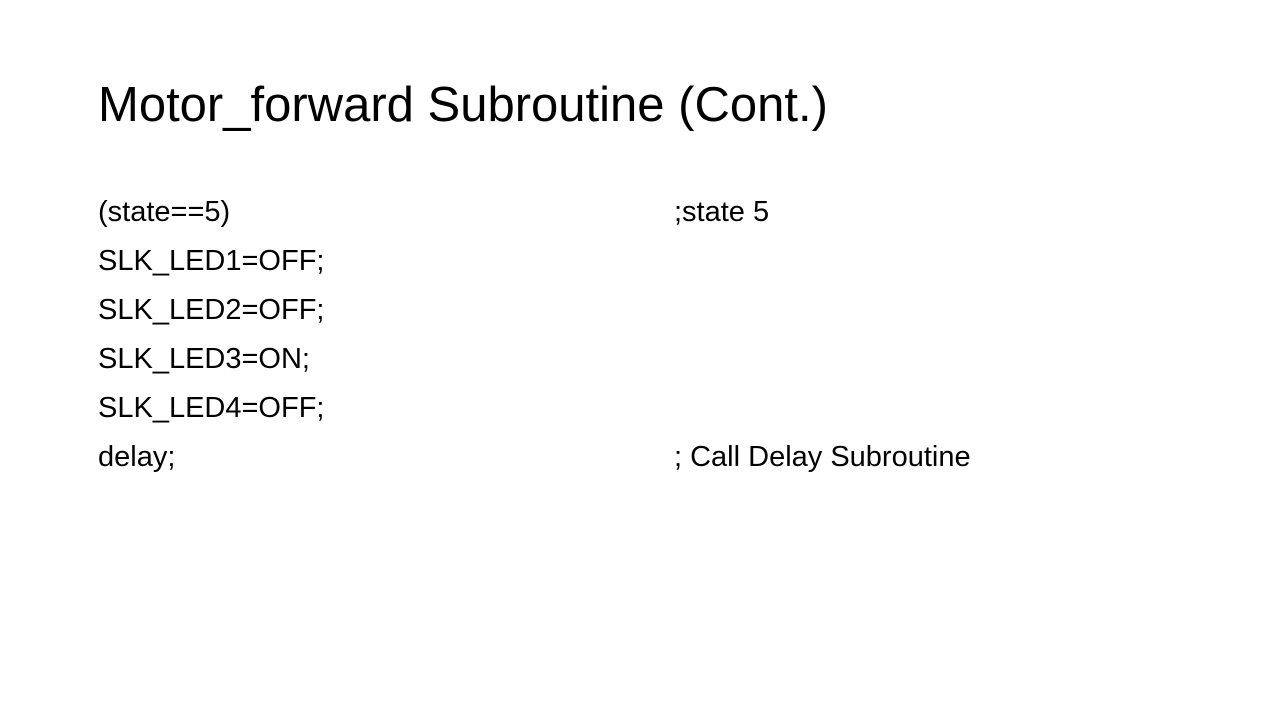 The image size is (1280, 720). I want to click on code-text: SLK_LED2=OFF;, so click(211, 310).